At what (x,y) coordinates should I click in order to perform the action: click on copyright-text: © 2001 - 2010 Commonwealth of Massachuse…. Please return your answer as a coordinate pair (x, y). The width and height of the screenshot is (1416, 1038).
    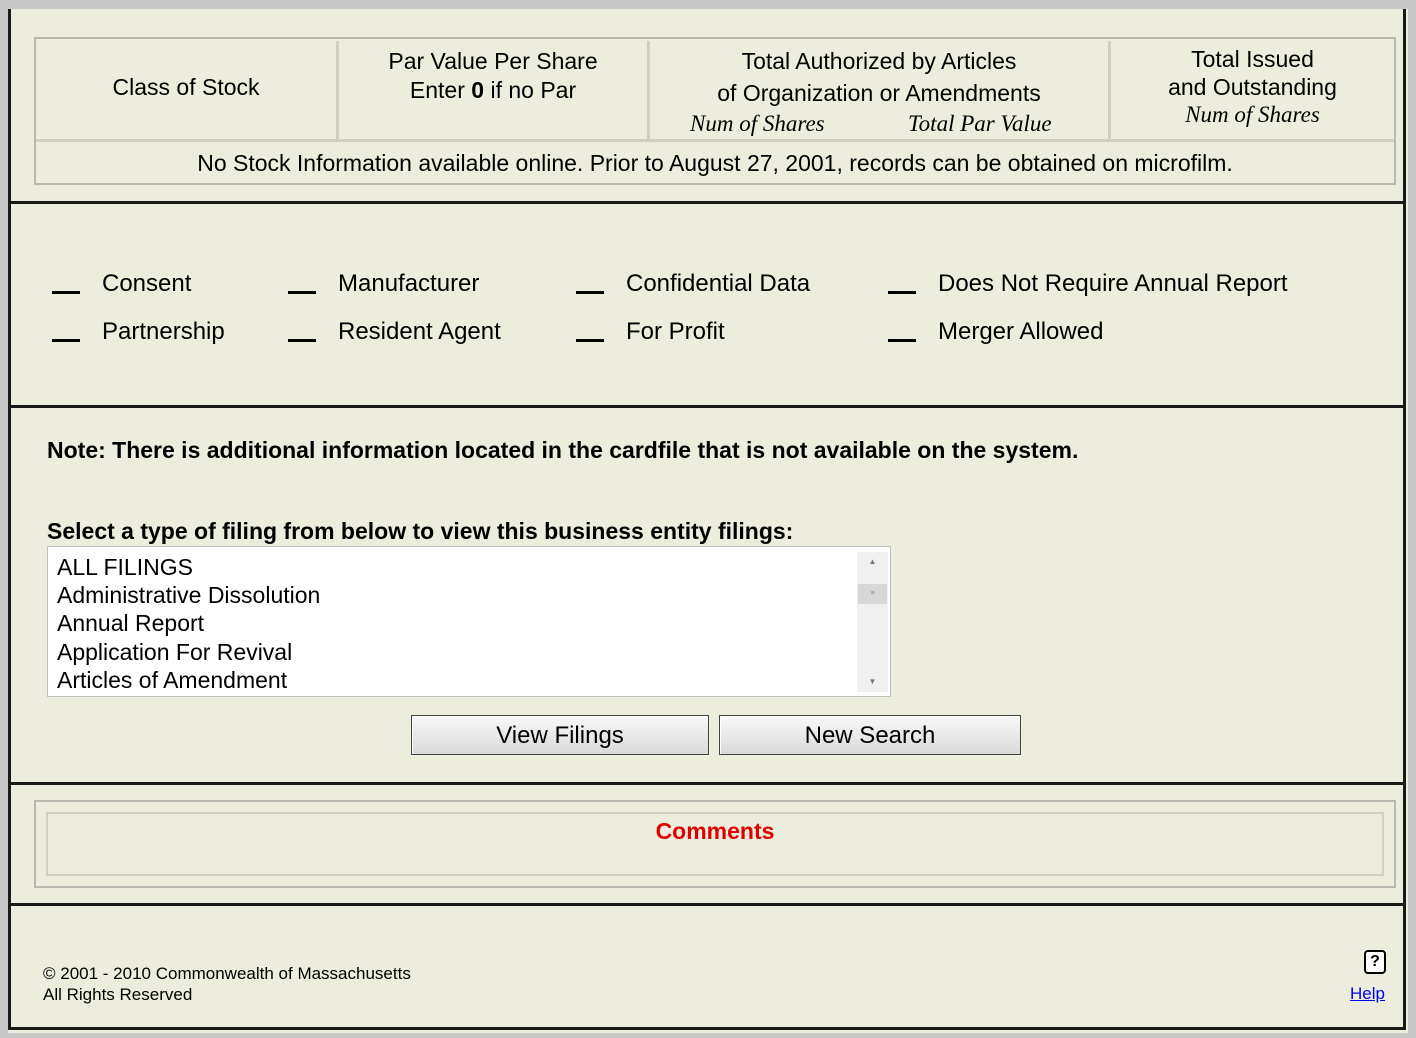
    Looking at the image, I should click on (227, 973).